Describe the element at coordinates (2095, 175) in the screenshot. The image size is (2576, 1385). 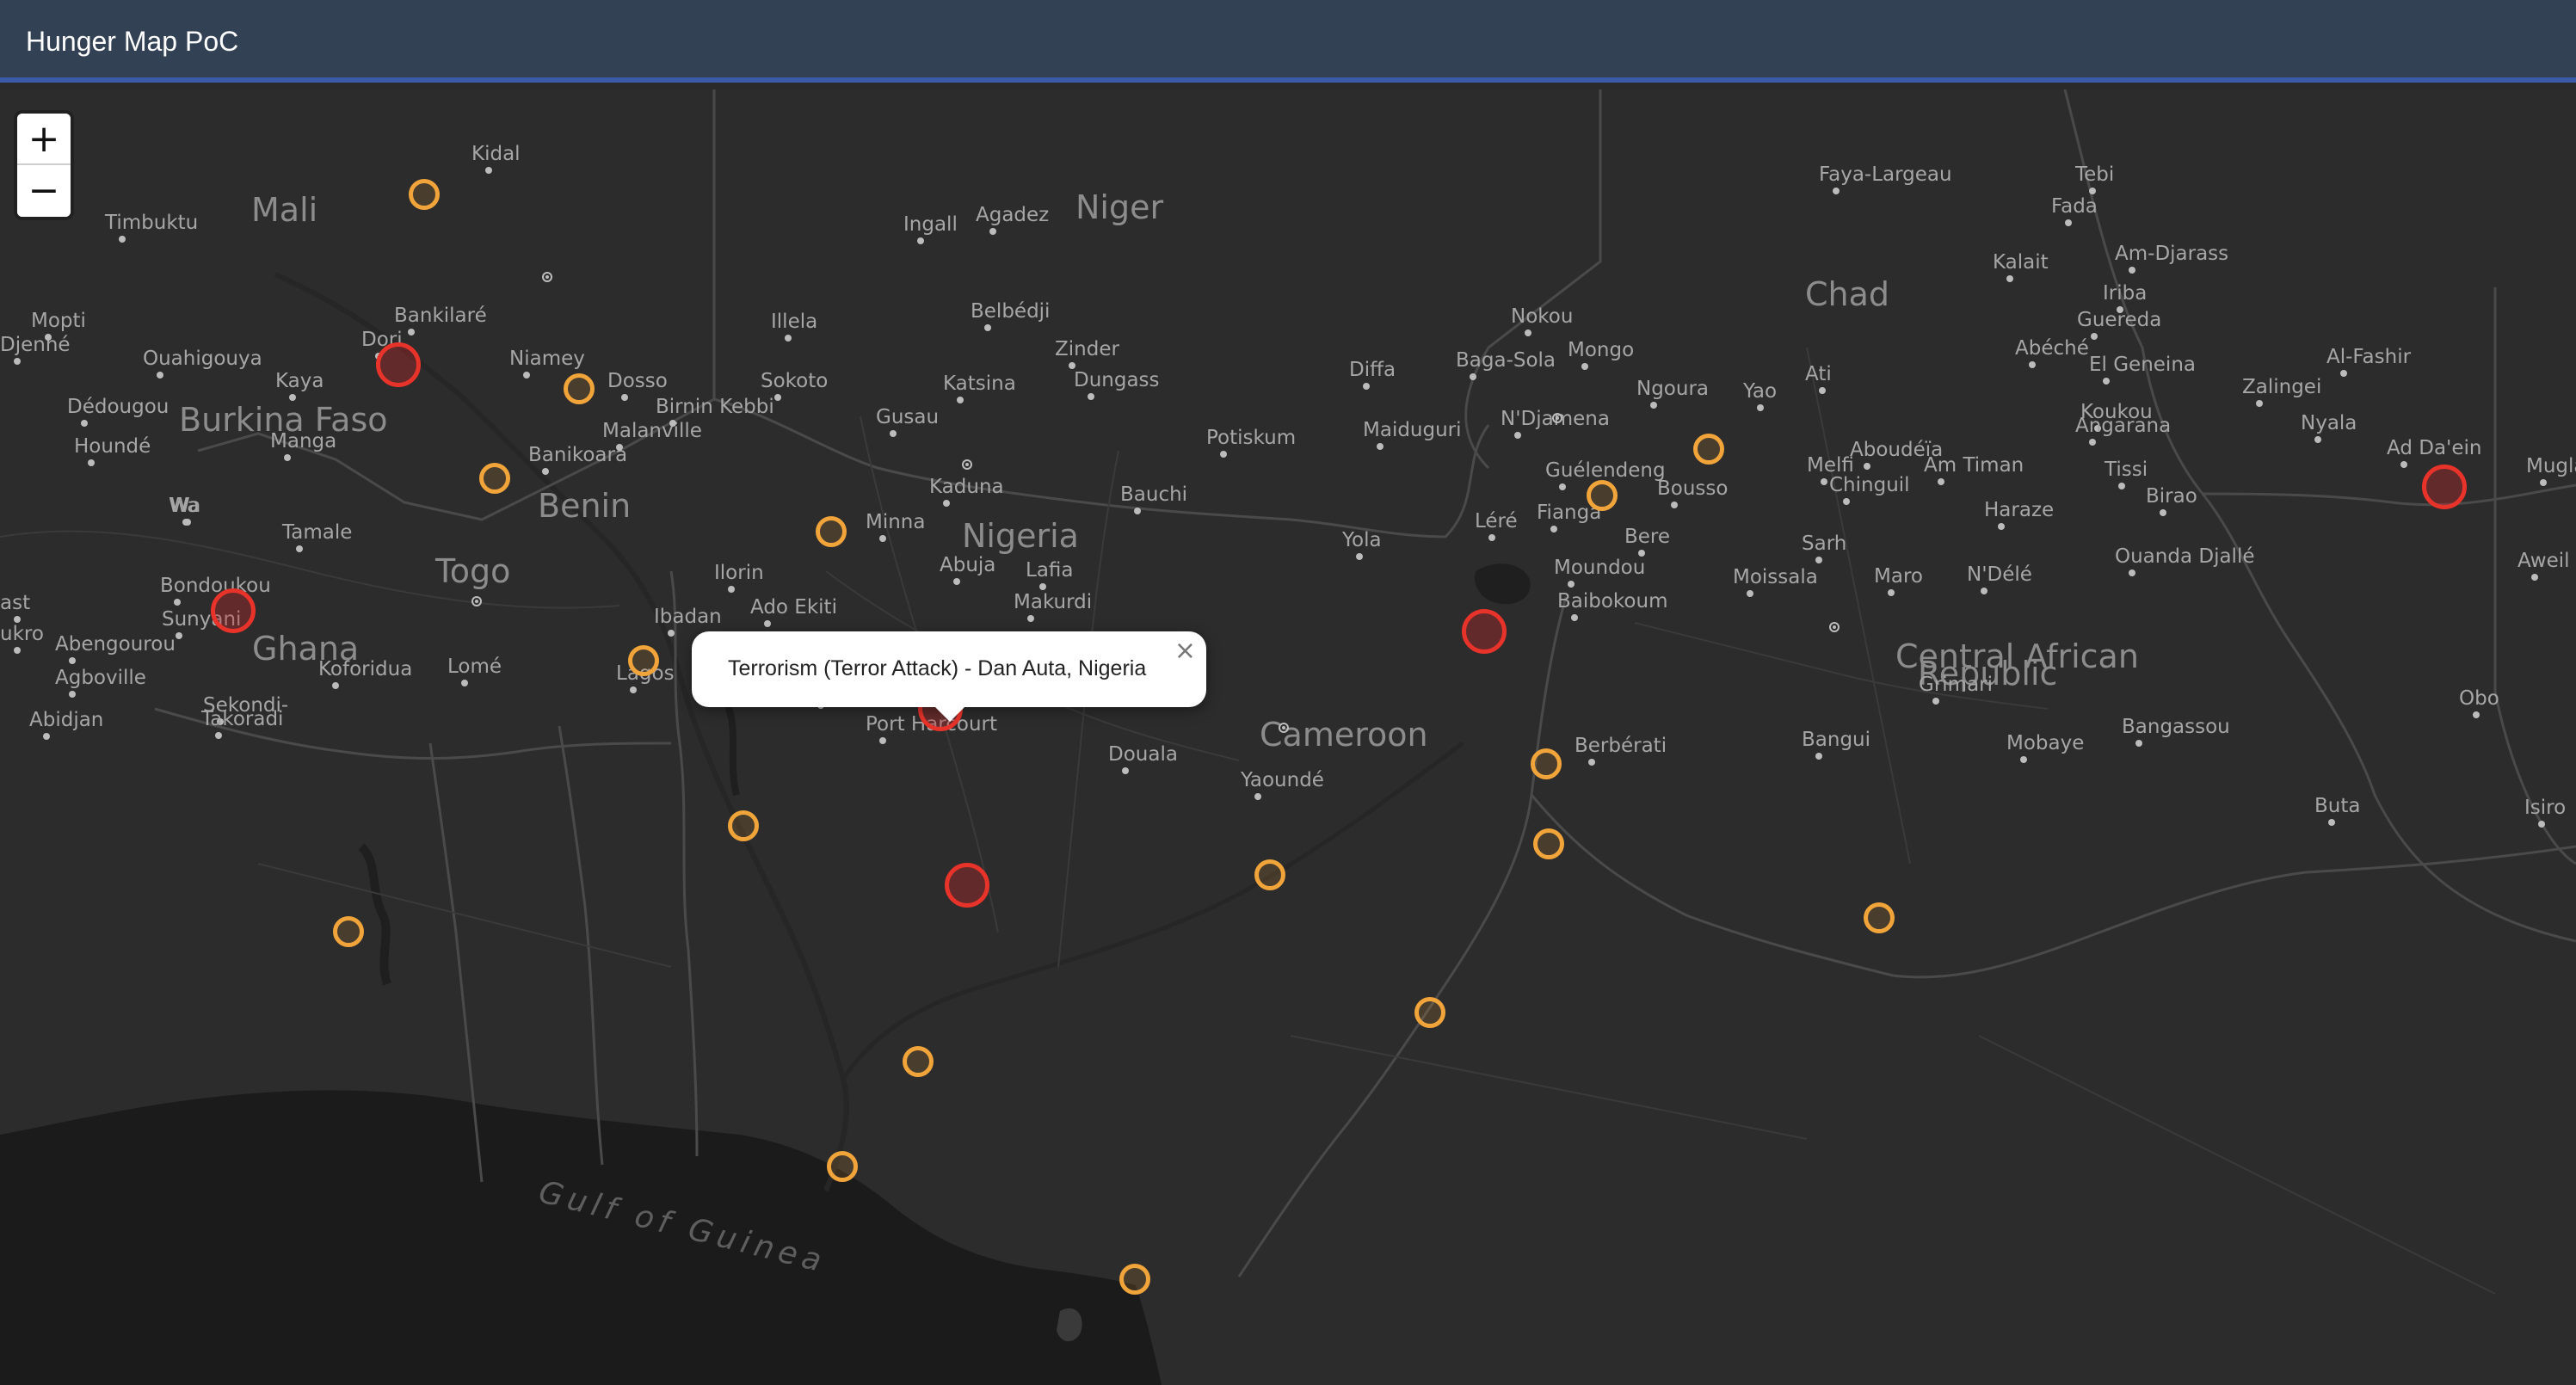
I see `city-label: Tebi` at that location.